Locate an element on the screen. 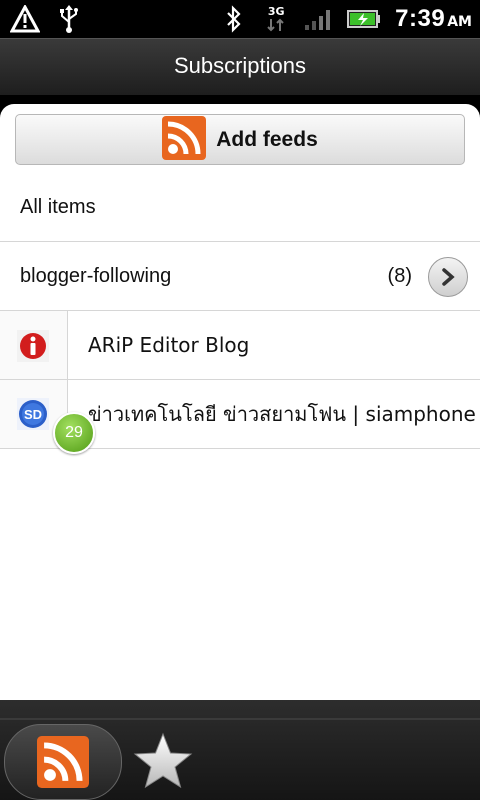 This screenshot has width=480, height=800. network-3g-icon: 3G is located at coordinates (276, 19).